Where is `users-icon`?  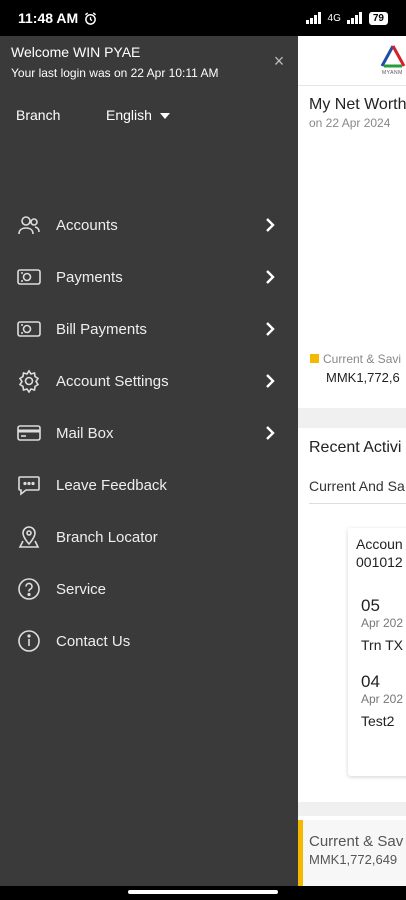 users-icon is located at coordinates (29, 225).